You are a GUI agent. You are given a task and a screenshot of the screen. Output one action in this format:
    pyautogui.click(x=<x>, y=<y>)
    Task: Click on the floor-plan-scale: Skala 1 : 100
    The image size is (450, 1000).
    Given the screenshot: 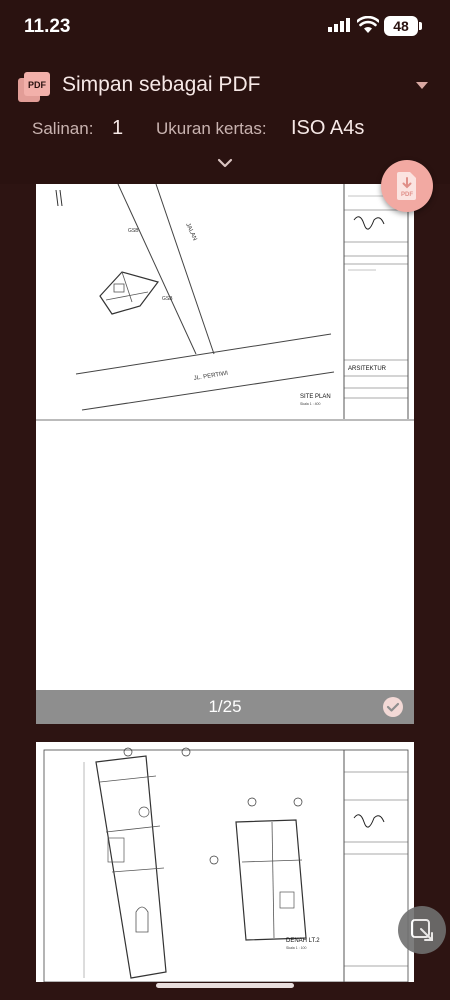 What is the action you would take?
    pyautogui.click(x=296, y=948)
    